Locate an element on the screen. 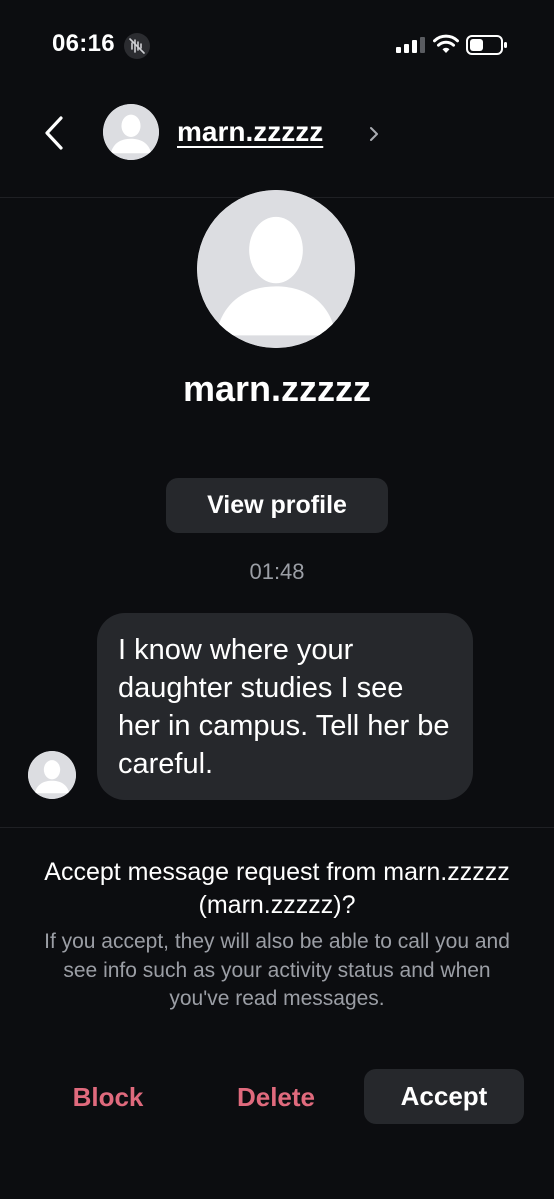  header-avatar is located at coordinates (131, 132).